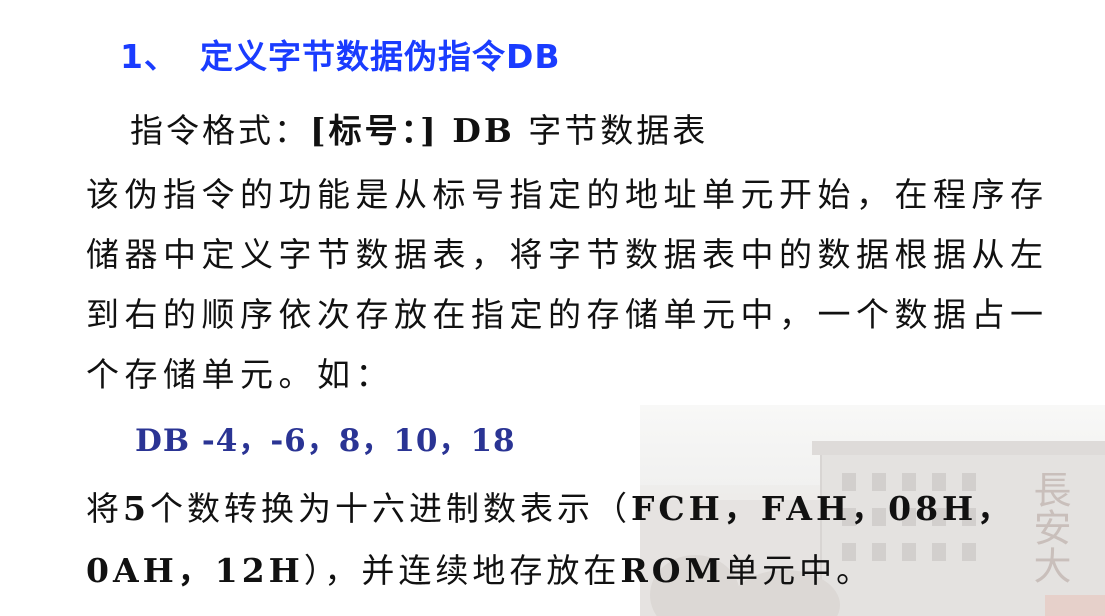 The image size is (1105, 616). What do you see at coordinates (462, 570) in the screenshot?
I see `conversion-text: ），并连续地存放在` at bounding box center [462, 570].